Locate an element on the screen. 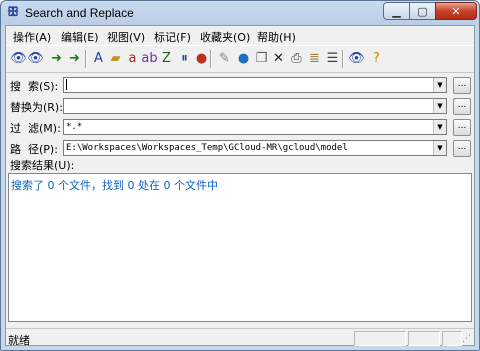 This screenshot has width=480, height=351. results-message: 搜索了 0 个文件，找到 0 处在 0 个文件中 is located at coordinates (114, 185).